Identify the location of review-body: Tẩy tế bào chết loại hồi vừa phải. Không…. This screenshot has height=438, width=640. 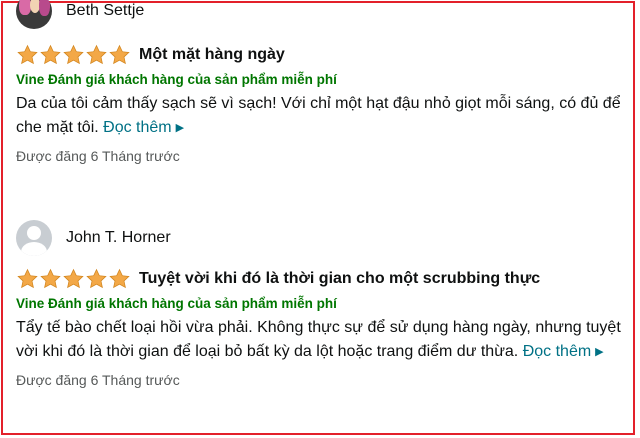
(323, 340).